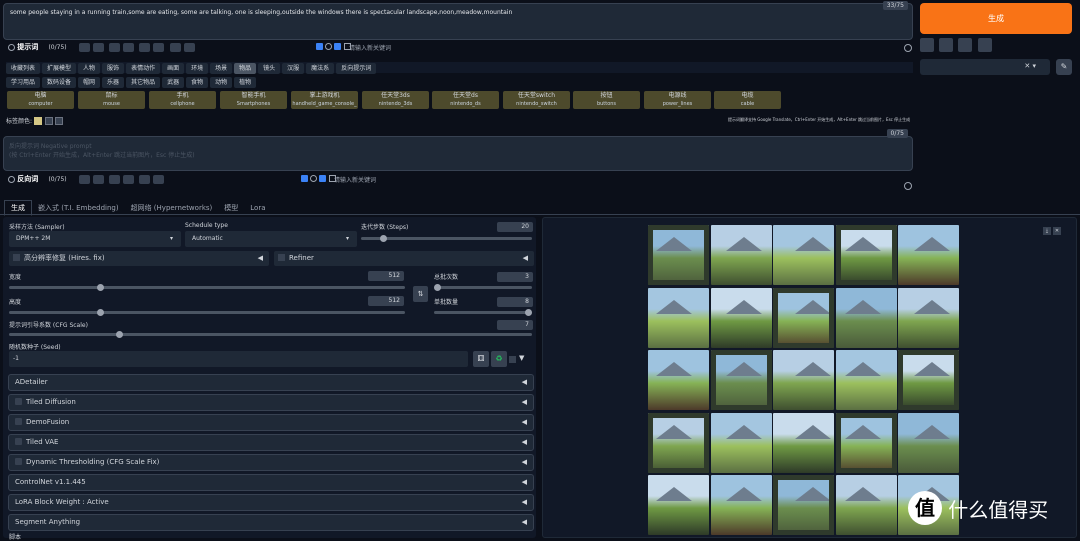  I want to click on category-tab: 扩展模型, so click(59, 68).